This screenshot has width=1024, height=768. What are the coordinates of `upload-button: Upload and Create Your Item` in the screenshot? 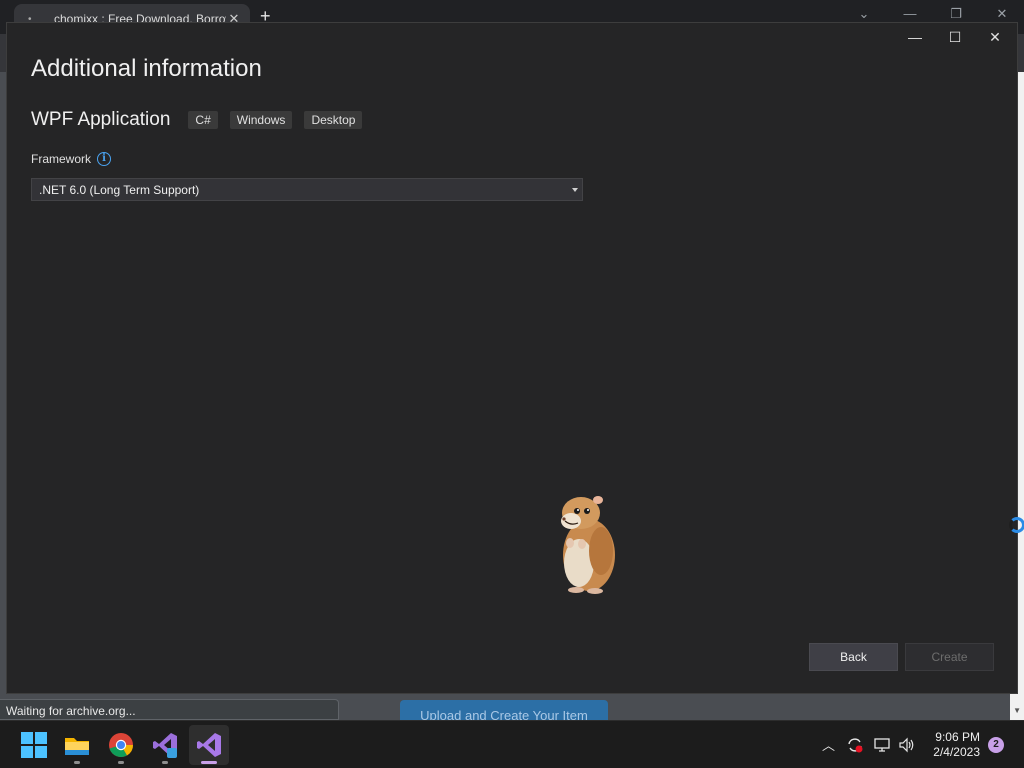 It's located at (504, 710).